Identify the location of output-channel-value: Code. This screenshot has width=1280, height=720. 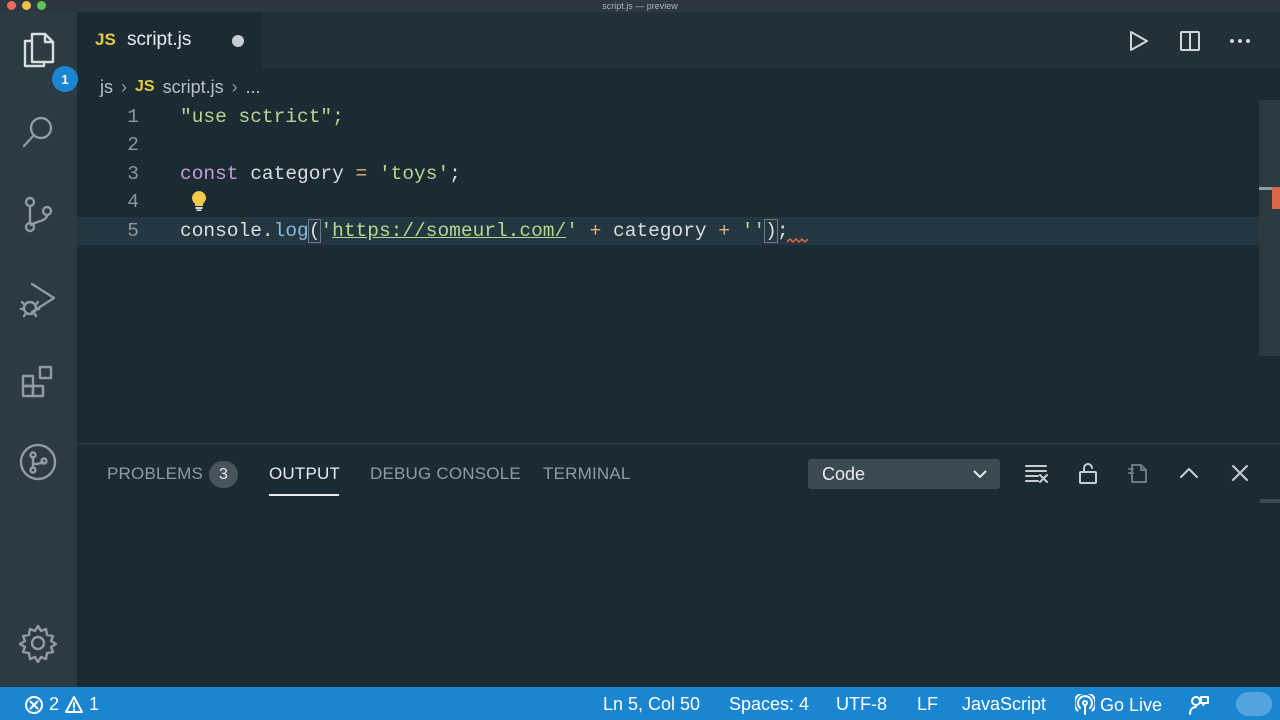
(844, 474).